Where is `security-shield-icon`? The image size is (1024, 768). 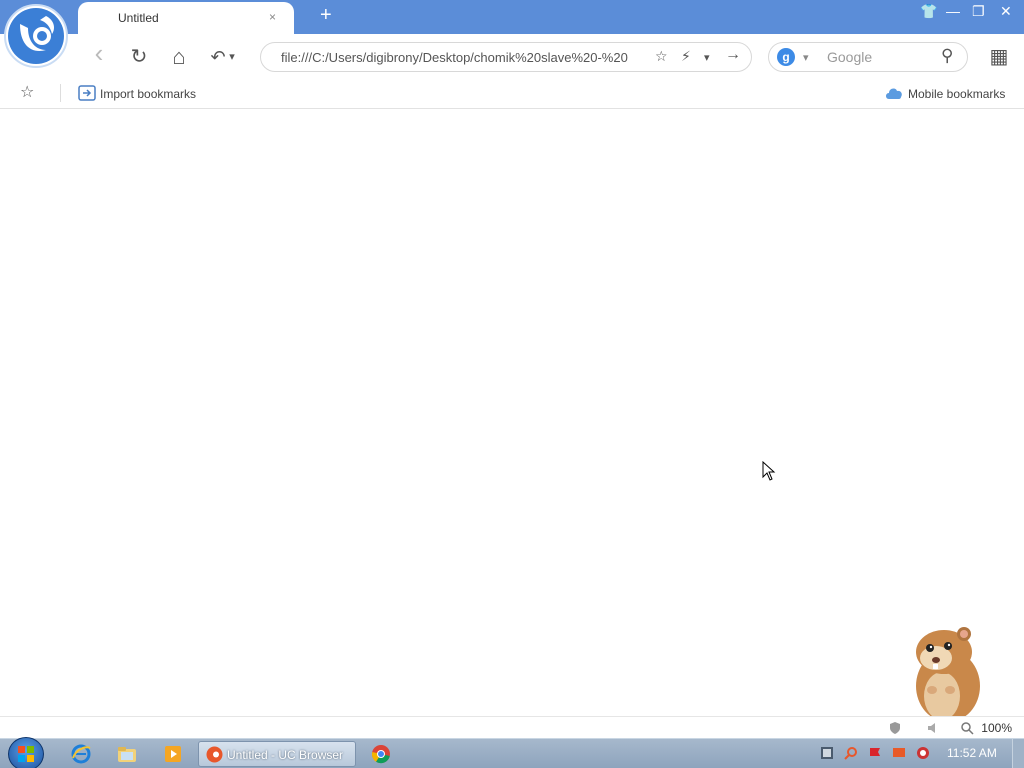
security-shield-icon is located at coordinates (895, 728).